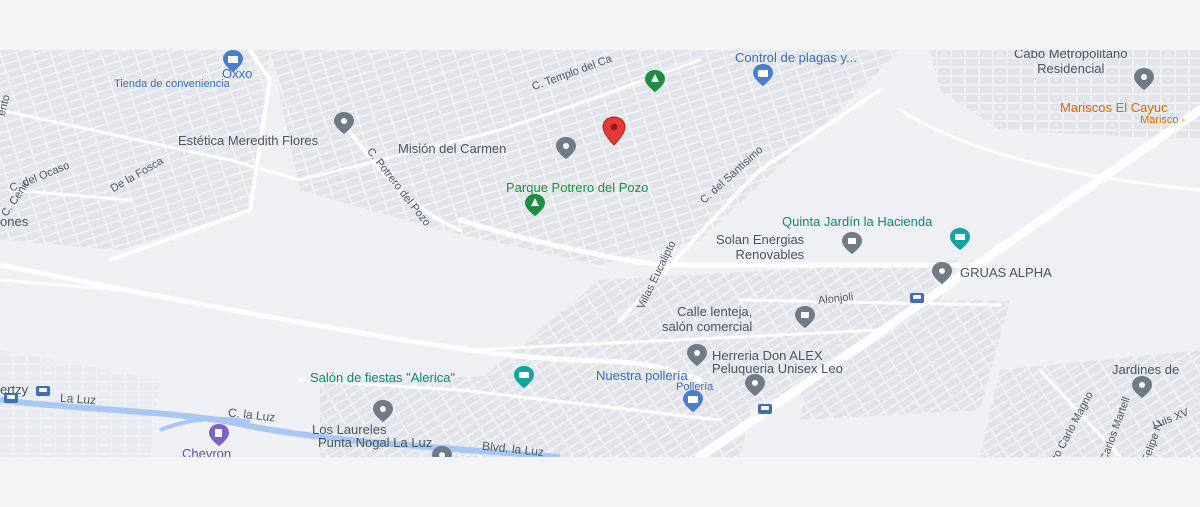 The width and height of the screenshot is (1200, 507). I want to click on poi-gruas-alpha: GRUAS ALPHA, so click(1006, 272).